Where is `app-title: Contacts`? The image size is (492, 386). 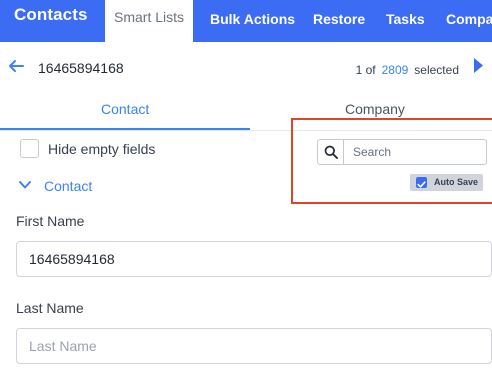
app-title: Contacts is located at coordinates (51, 15).